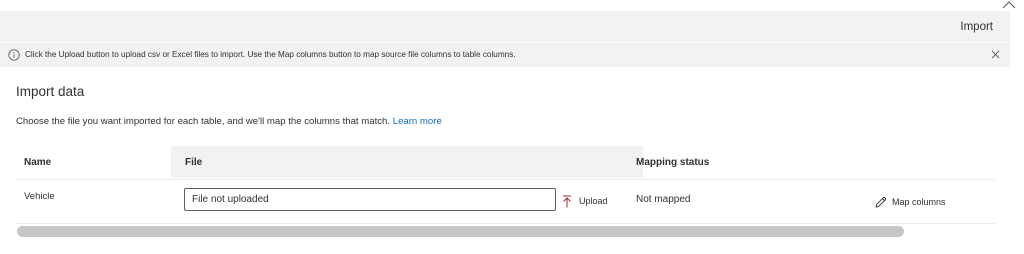 The width and height of the screenshot is (1024, 254). I want to click on chevron-up-icon, so click(1009, 4).